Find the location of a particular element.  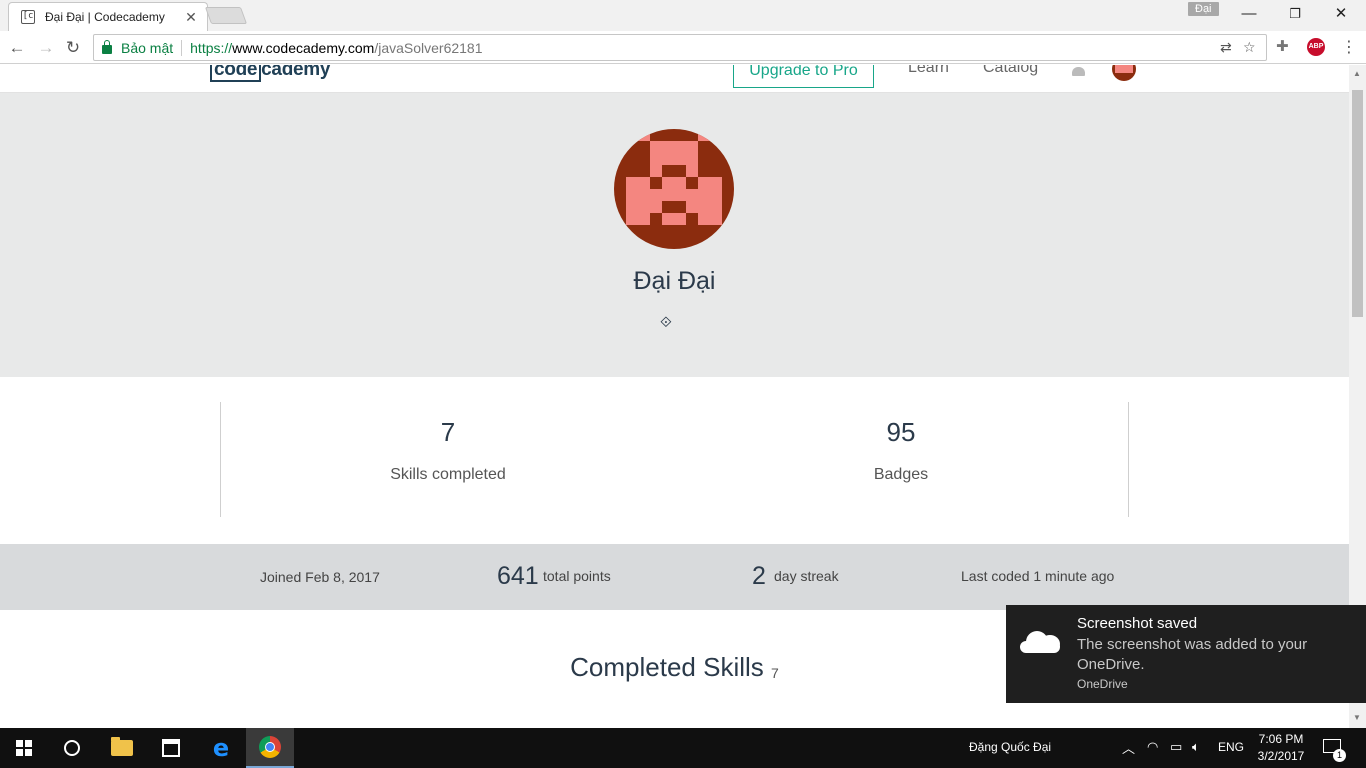

new-tab-button is located at coordinates (226, 15).